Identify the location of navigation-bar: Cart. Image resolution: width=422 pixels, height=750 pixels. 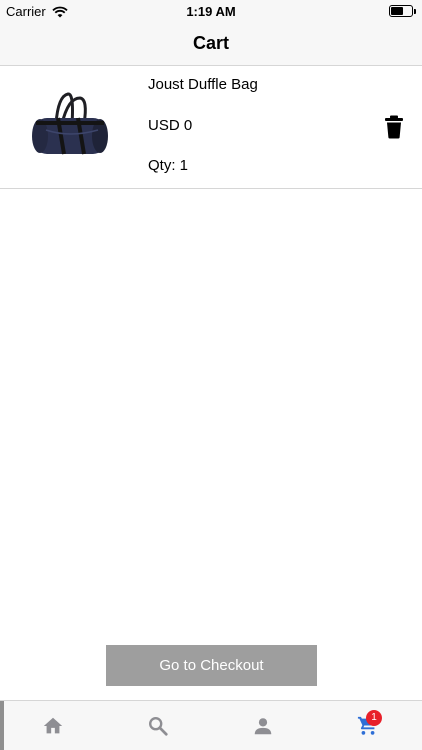
(211, 44).